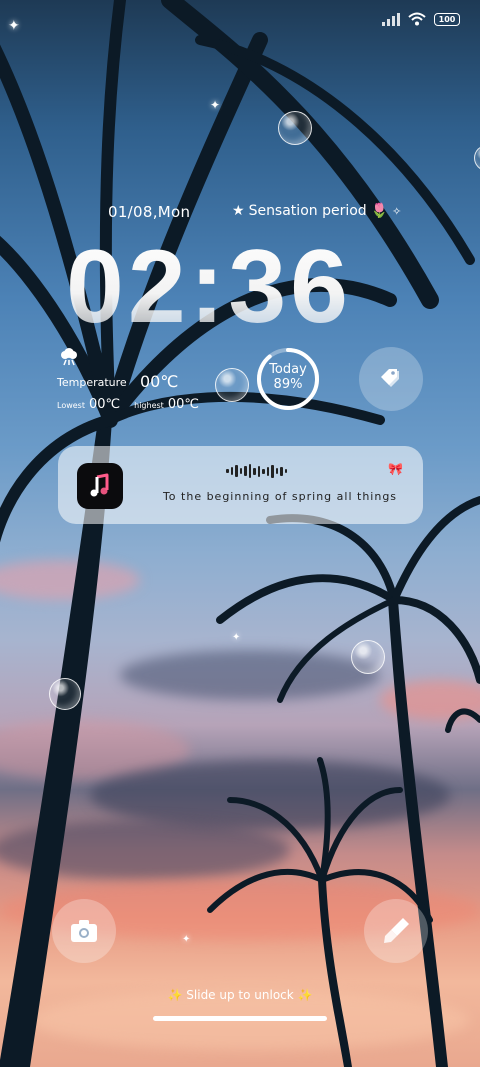 The image size is (480, 1067). What do you see at coordinates (240, 485) in the screenshot?
I see `music-widget: To the beginning of spring all things 🎀` at bounding box center [240, 485].